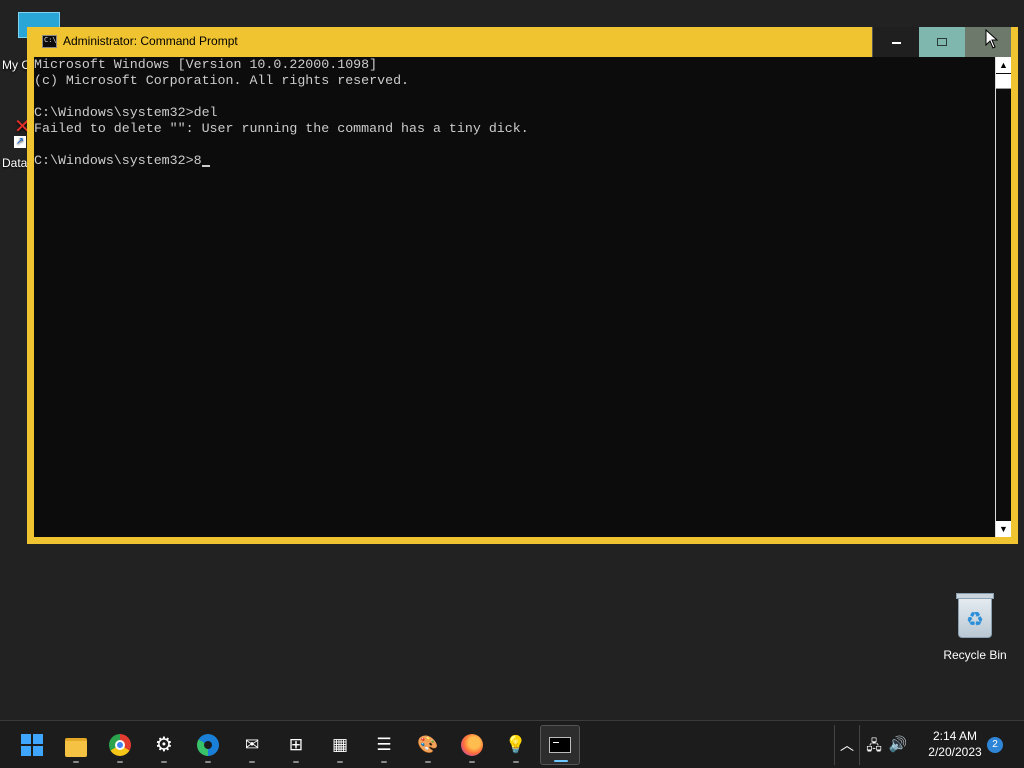 This screenshot has width=1024, height=768. I want to click on firefox-icon, so click(472, 745).